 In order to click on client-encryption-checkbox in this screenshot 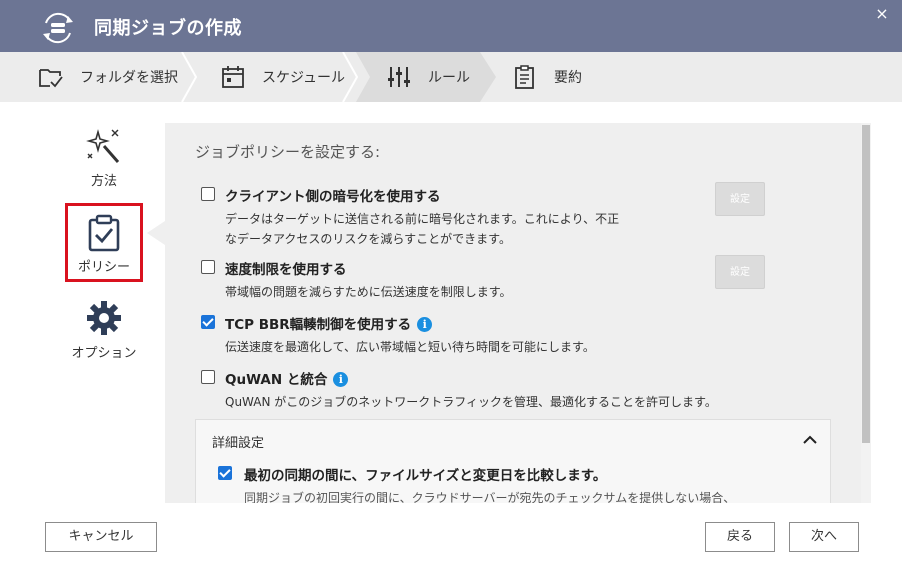, I will do `click(208, 194)`.